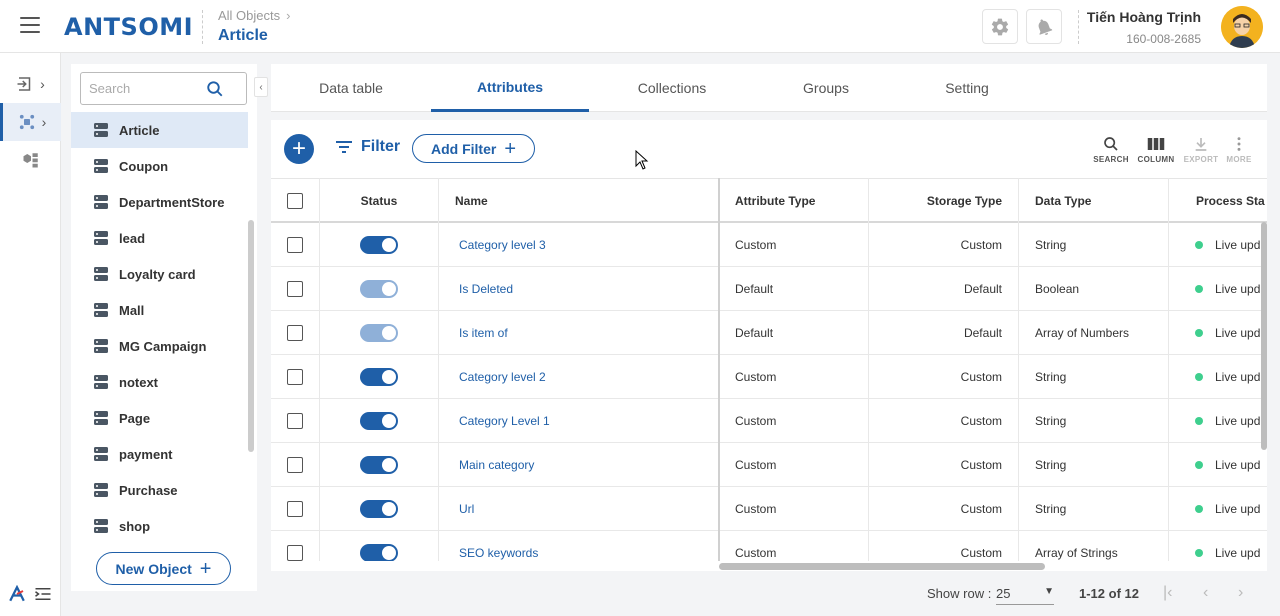  I want to click on attribute-name-link: SEO keywords, so click(584, 546).